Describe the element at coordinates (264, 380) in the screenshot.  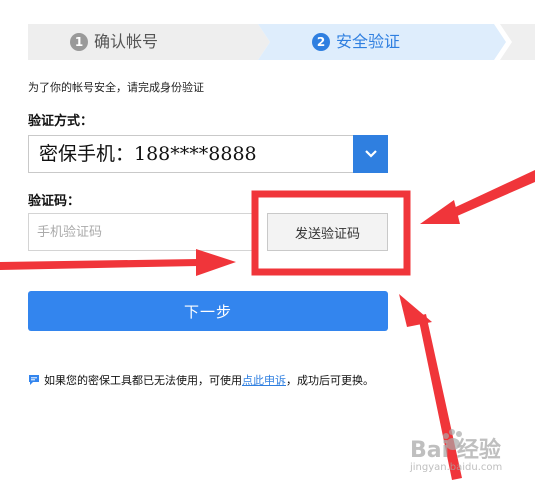
I see `appeal-link: 点此申诉` at that location.